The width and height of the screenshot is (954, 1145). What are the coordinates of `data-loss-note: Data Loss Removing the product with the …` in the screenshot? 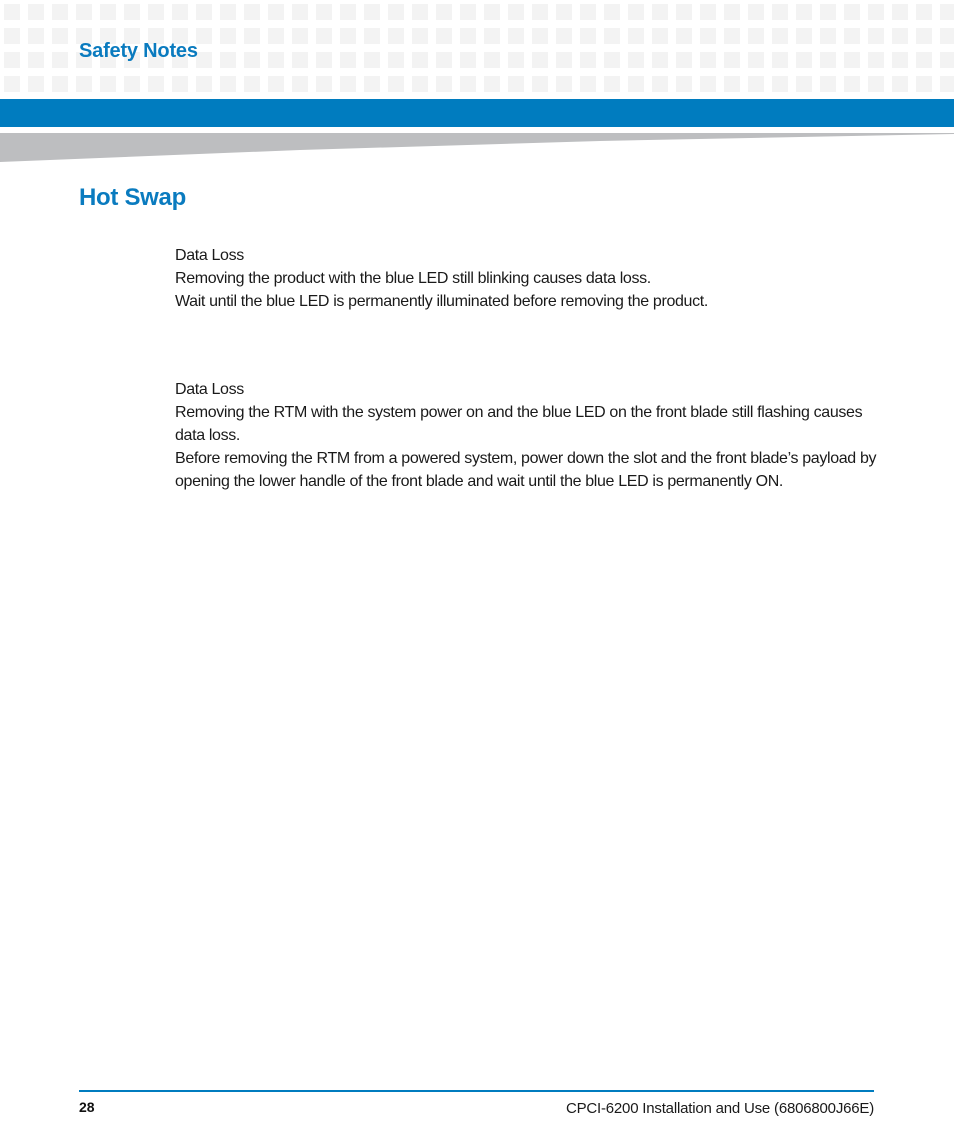 It's located at (530, 278).